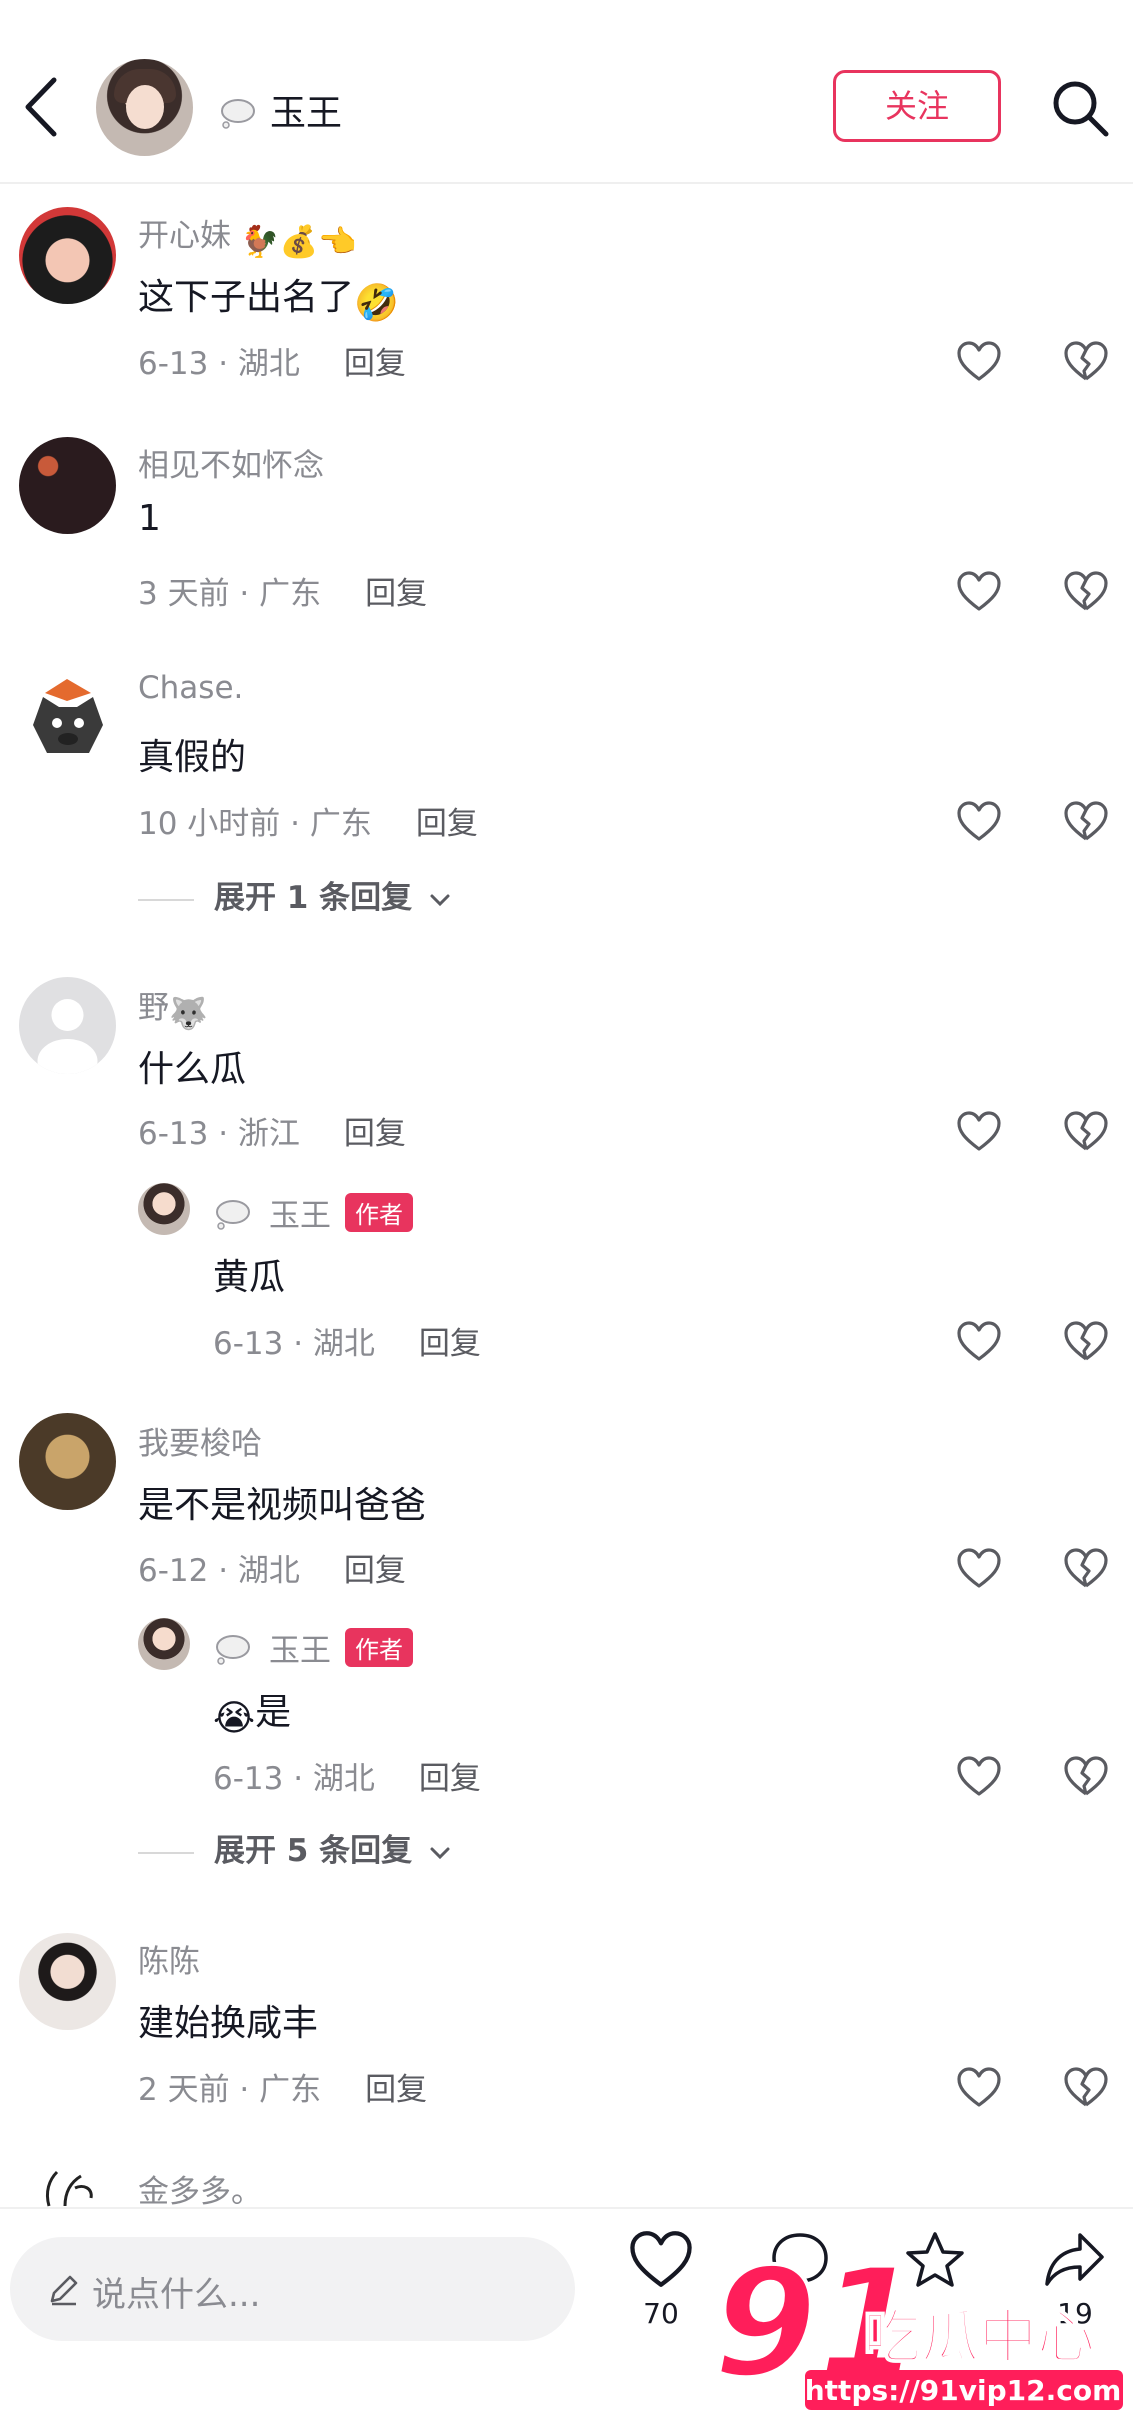 This screenshot has width=1133, height=2434. Describe the element at coordinates (249, 1277) in the screenshot. I see `reply-text: 黄瓜` at that location.